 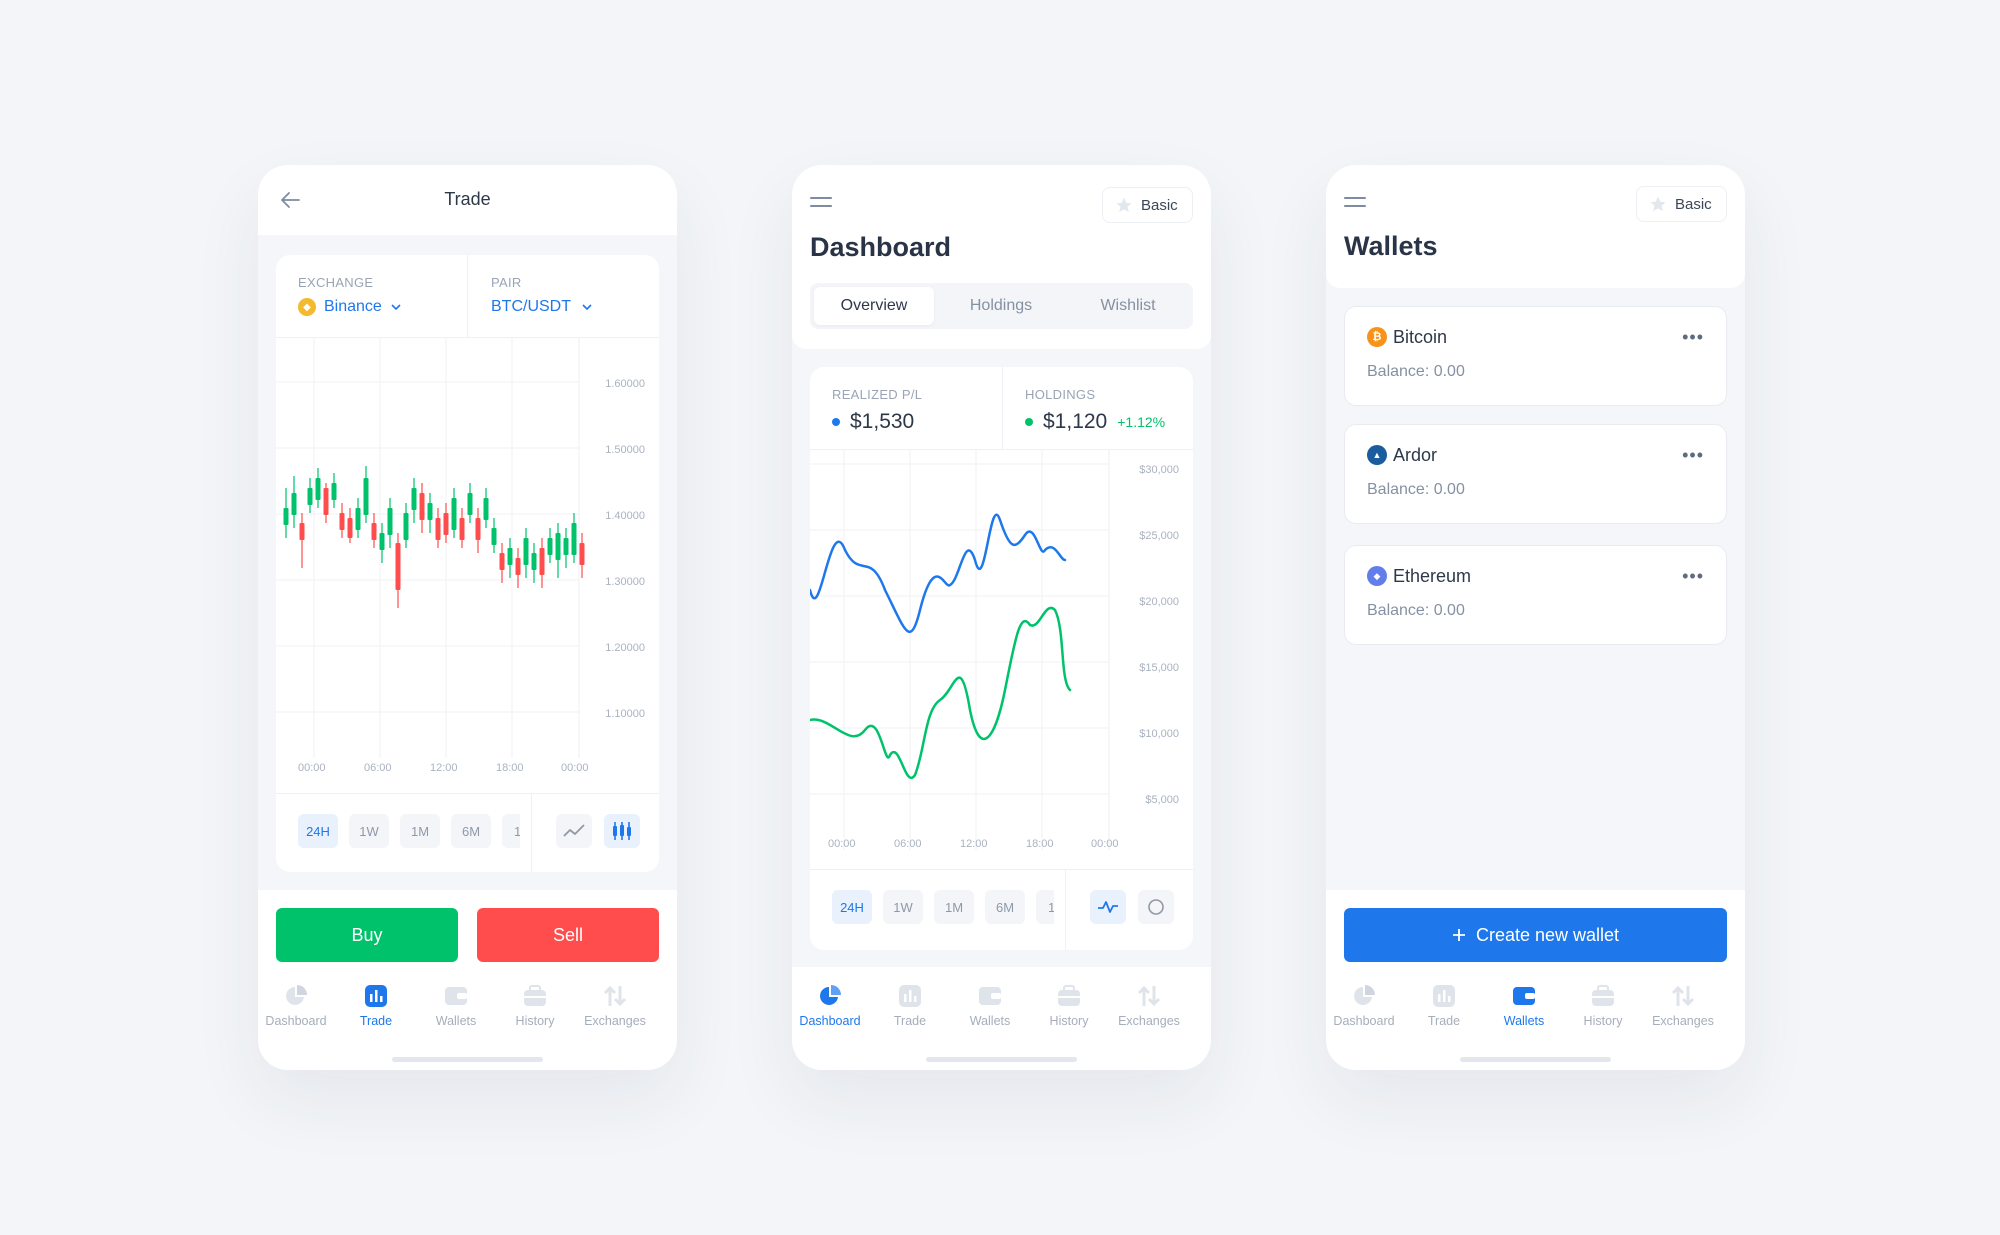 I want to click on tab-wishlist: Wishlist, so click(x=1128, y=306).